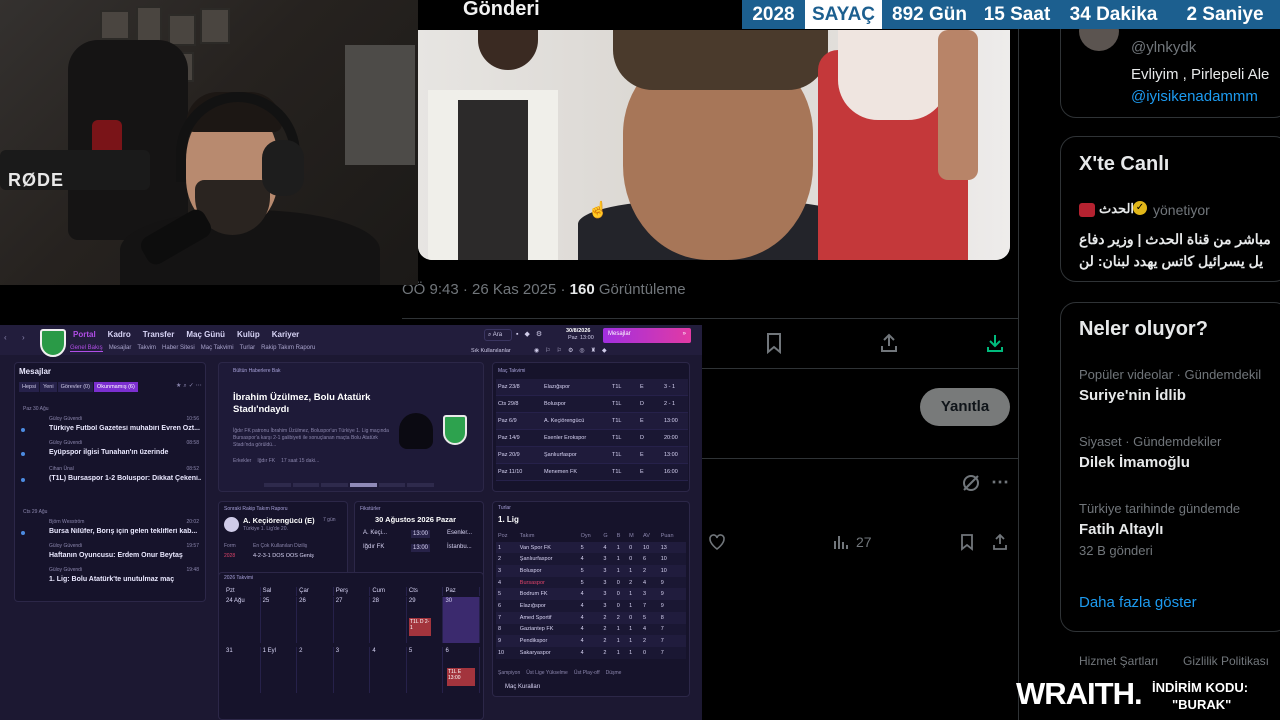 This screenshot has height=720, width=1280. Describe the element at coordinates (115, 387) in the screenshot. I see `filter-unread: Okunmamış (6)` at that location.